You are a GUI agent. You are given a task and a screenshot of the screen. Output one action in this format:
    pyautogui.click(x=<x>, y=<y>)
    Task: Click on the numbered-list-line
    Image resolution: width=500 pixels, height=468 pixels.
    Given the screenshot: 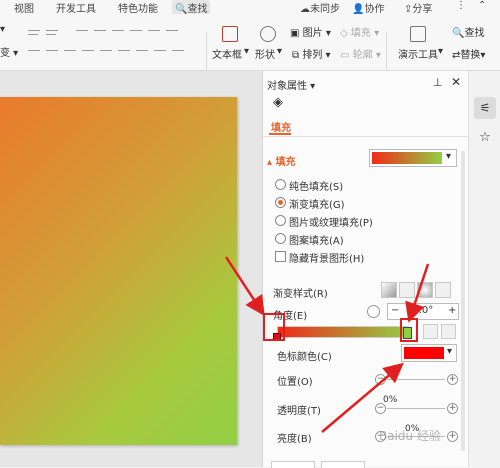 What is the action you would take?
    pyautogui.click(x=51, y=34)
    